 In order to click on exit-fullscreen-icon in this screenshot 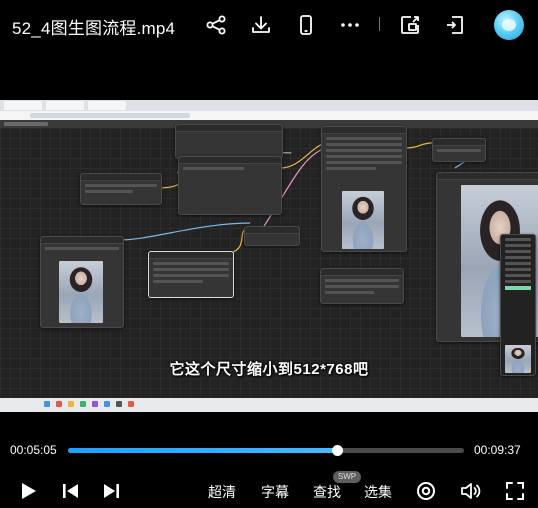, I will do `click(455, 25)`.